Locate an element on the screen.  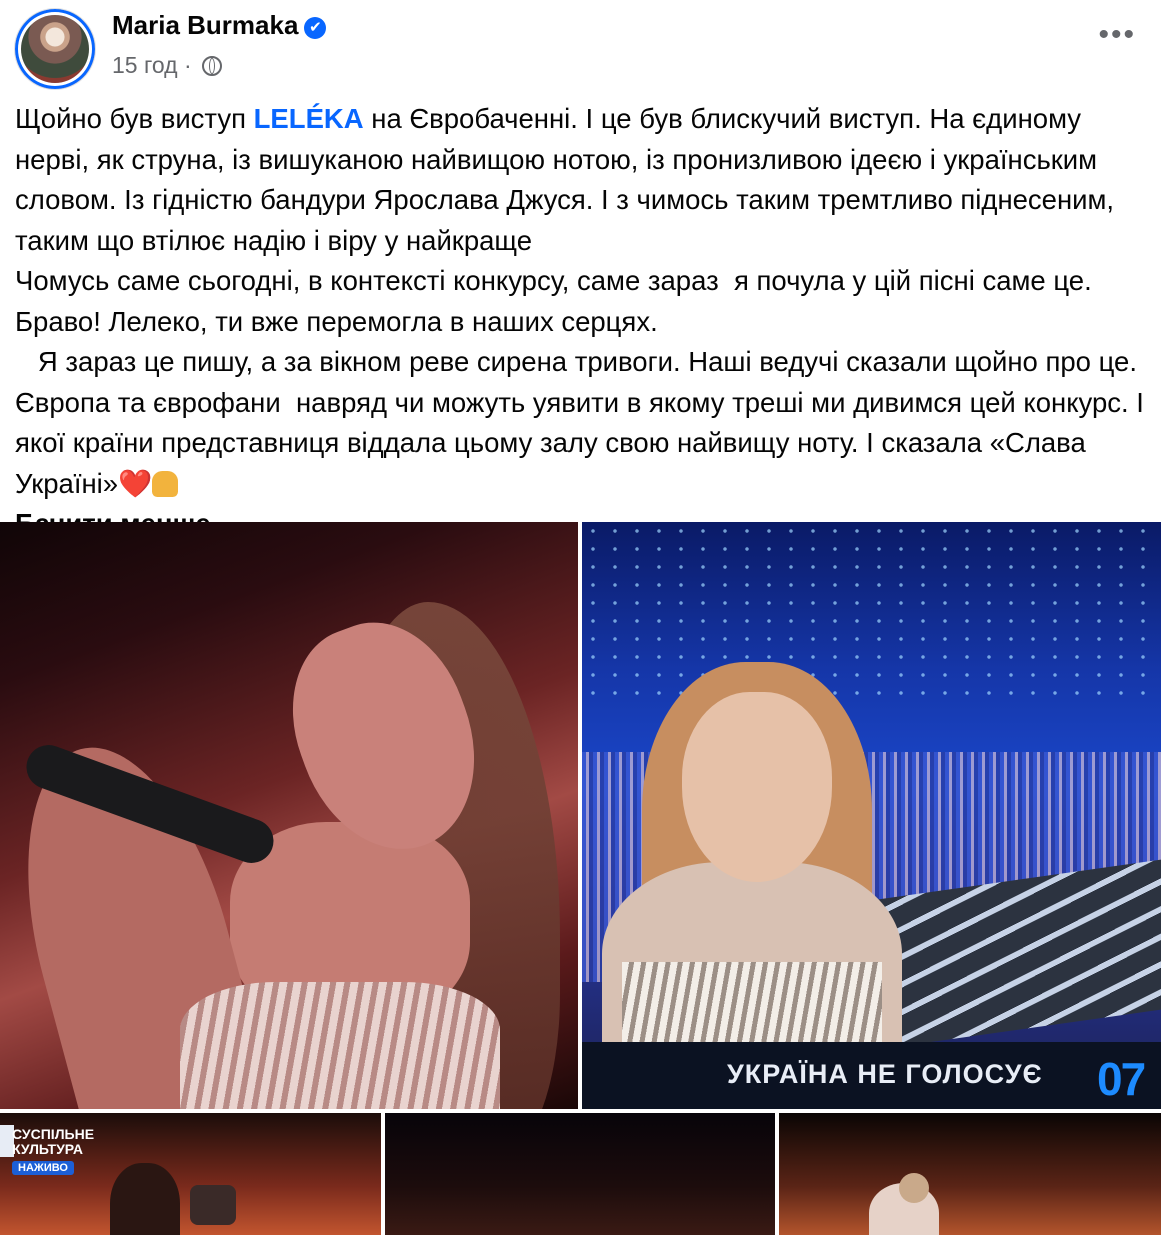
more-options-button: ••• is located at coordinates (1117, 35).